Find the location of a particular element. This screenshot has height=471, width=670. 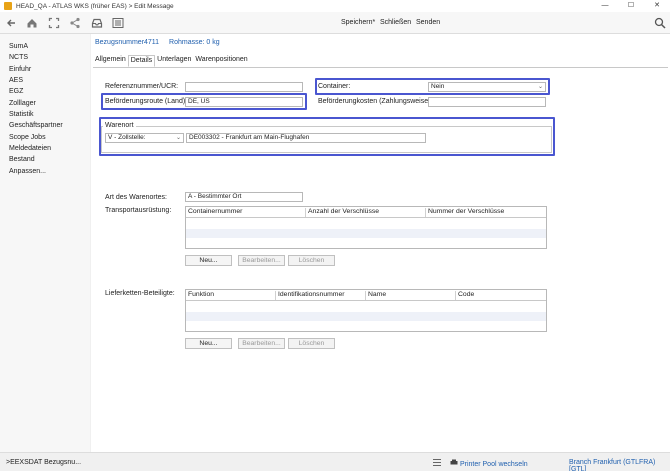

ucr-input is located at coordinates (244, 87).